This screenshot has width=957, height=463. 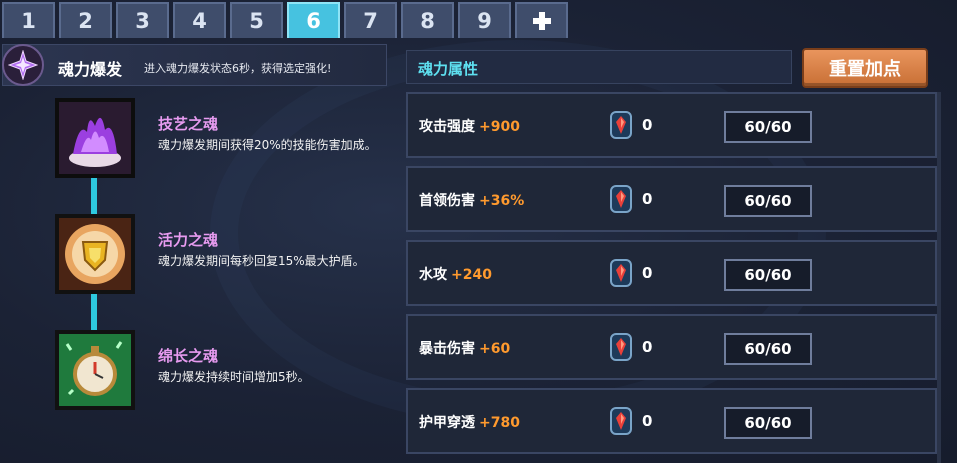 What do you see at coordinates (95, 138) in the screenshot?
I see `purple-flame-icon` at bounding box center [95, 138].